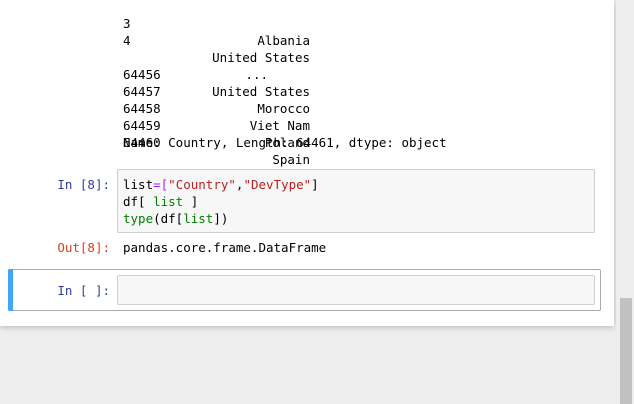  What do you see at coordinates (138, 218) in the screenshot?
I see `code-token: type` at bounding box center [138, 218].